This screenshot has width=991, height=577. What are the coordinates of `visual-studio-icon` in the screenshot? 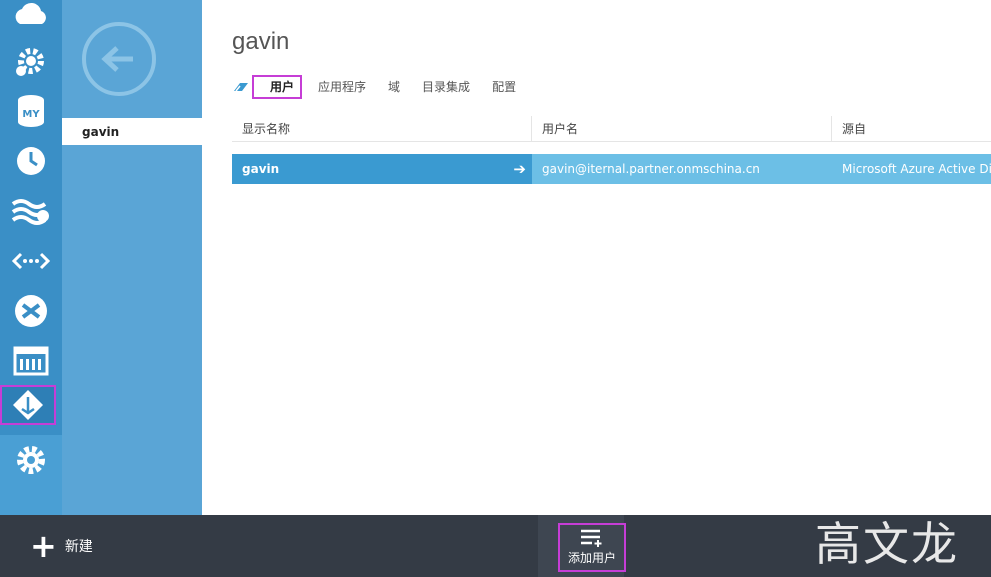 It's located at (31, 311).